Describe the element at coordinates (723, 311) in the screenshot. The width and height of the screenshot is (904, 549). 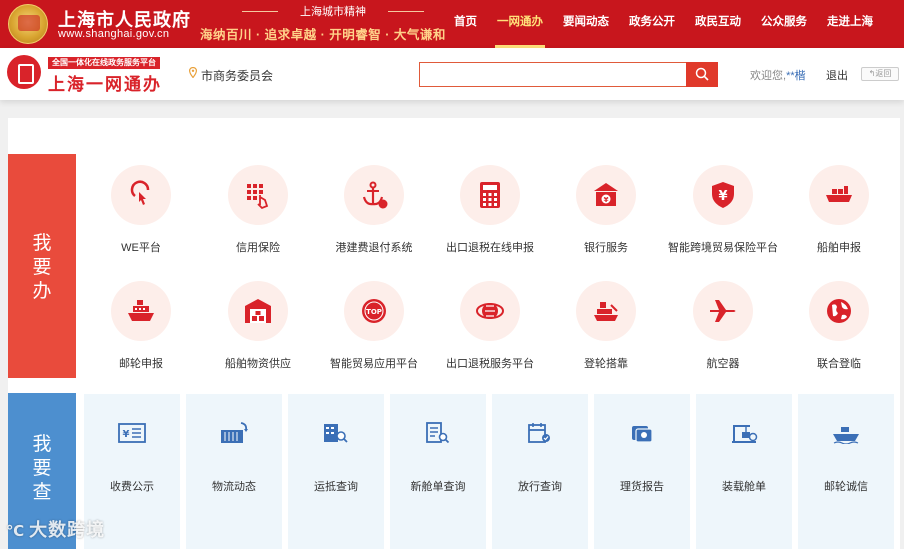
I see `airplane-icon` at that location.